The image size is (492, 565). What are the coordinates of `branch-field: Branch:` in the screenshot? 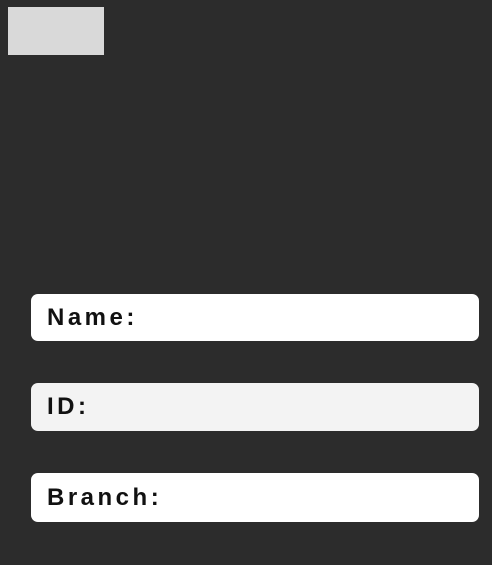 It's located at (255, 497).